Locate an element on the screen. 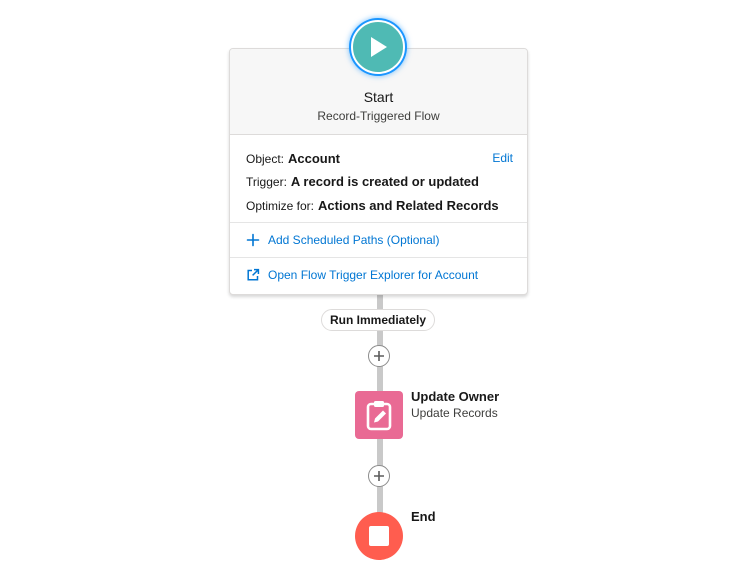 This screenshot has width=753, height=580. object-value: Account is located at coordinates (314, 158).